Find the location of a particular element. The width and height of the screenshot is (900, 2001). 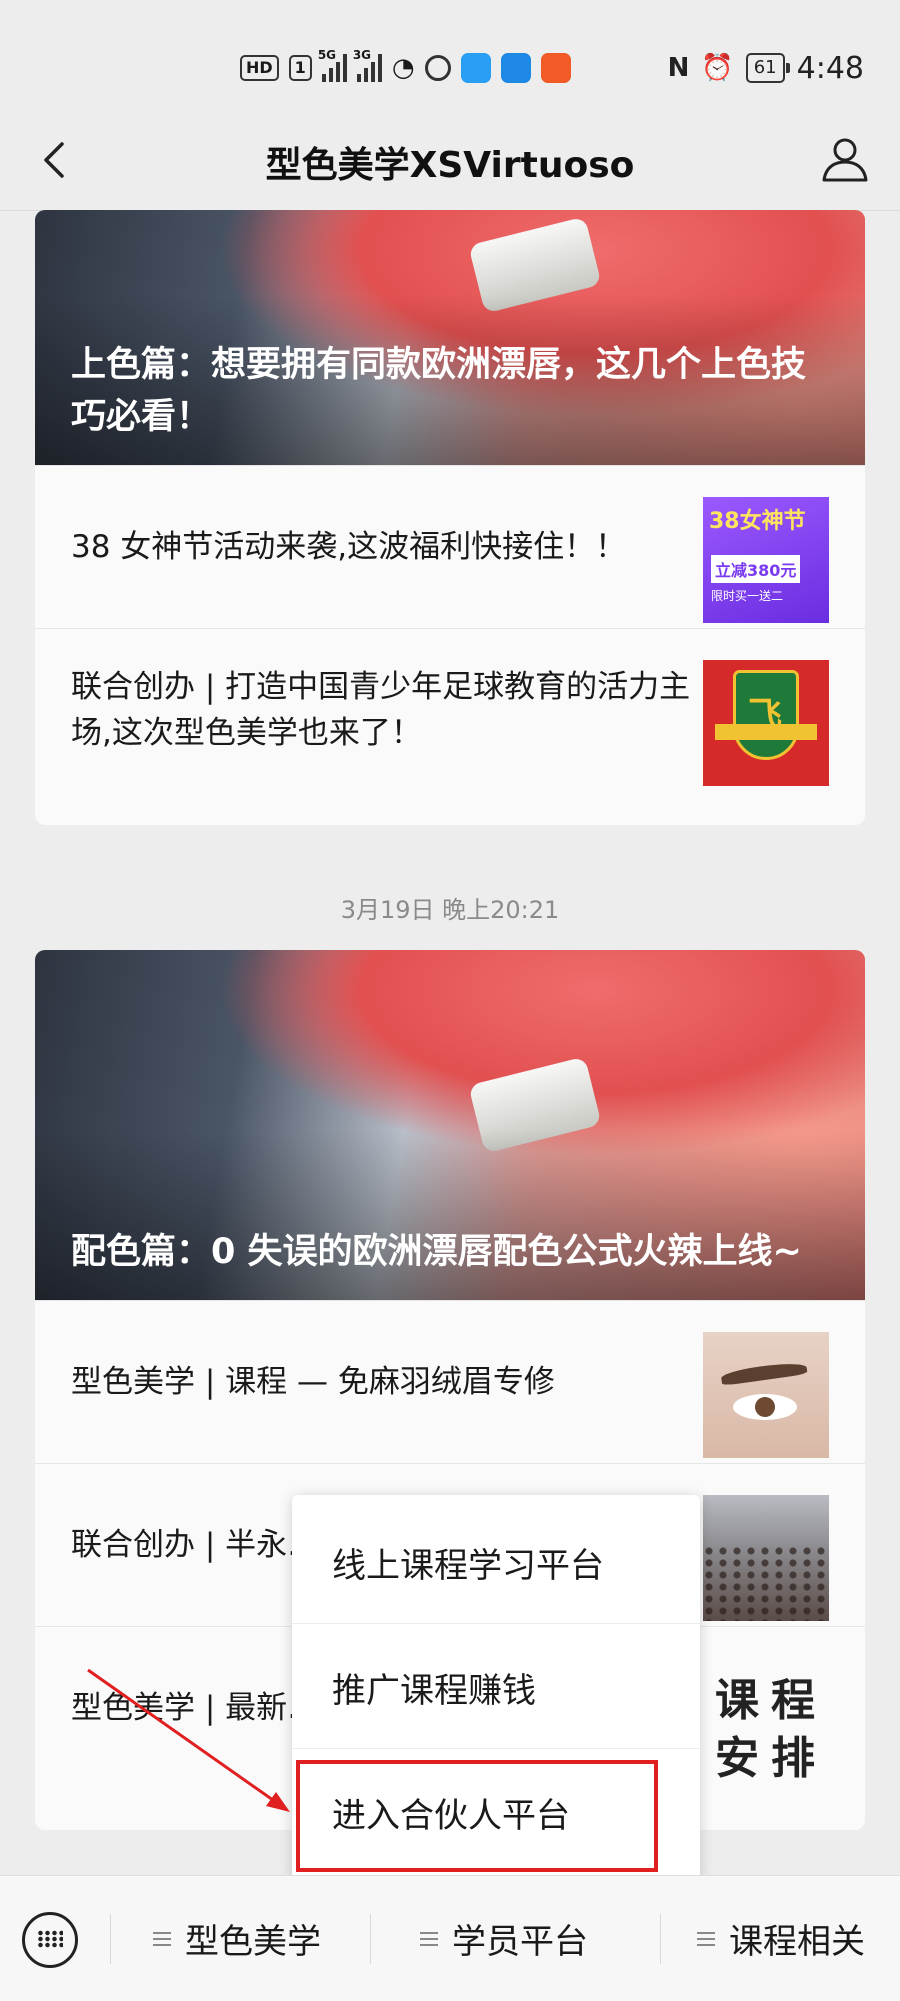

navigation-bar: 型色美学XSVirtuoso is located at coordinates (450, 160).